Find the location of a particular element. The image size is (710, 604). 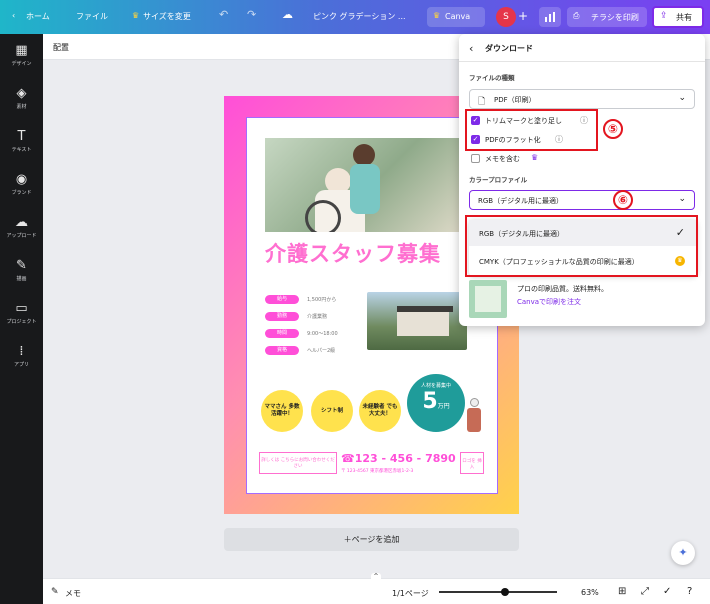

resize-button: サイズを変更 is located at coordinates (167, 16).